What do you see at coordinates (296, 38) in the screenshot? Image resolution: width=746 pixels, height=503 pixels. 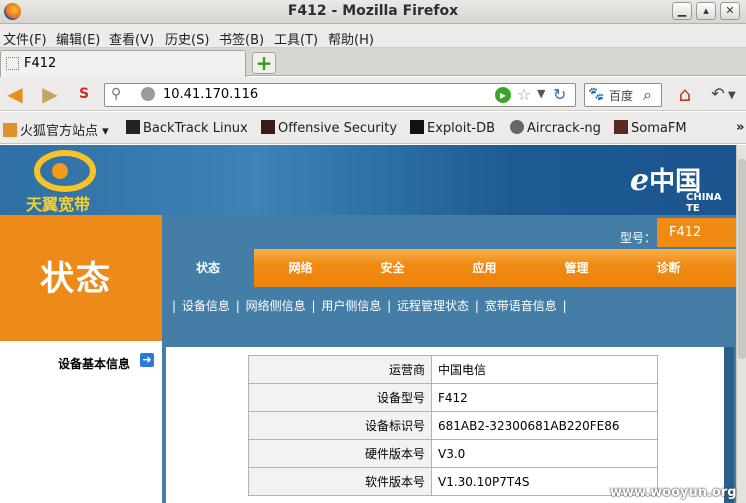 I see `menu-tools: 工具(T)` at bounding box center [296, 38].